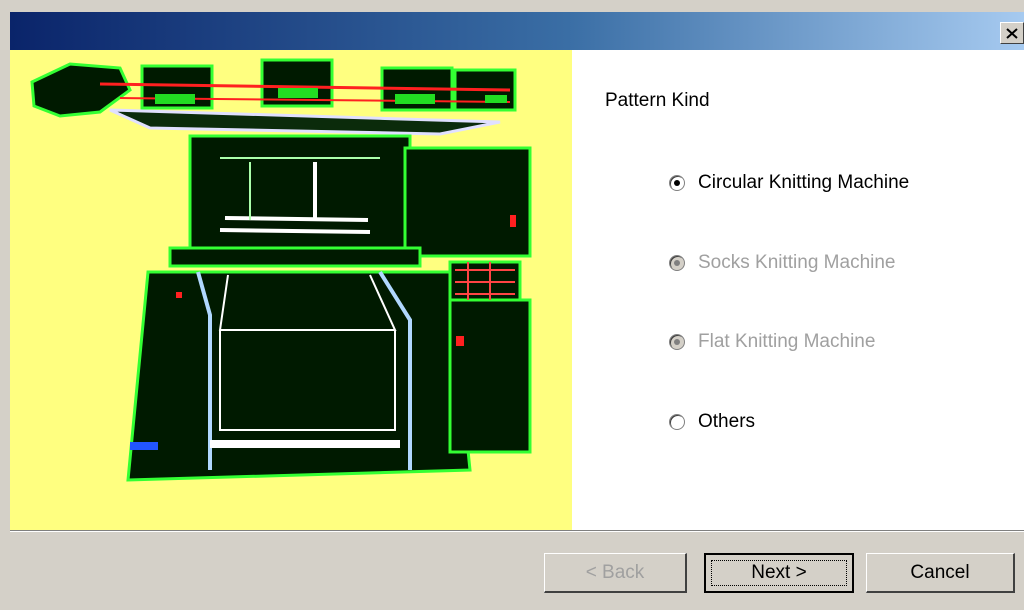 The height and width of the screenshot is (610, 1024). Describe the element at coordinates (517, 531) in the screenshot. I see `footer-separator` at that location.